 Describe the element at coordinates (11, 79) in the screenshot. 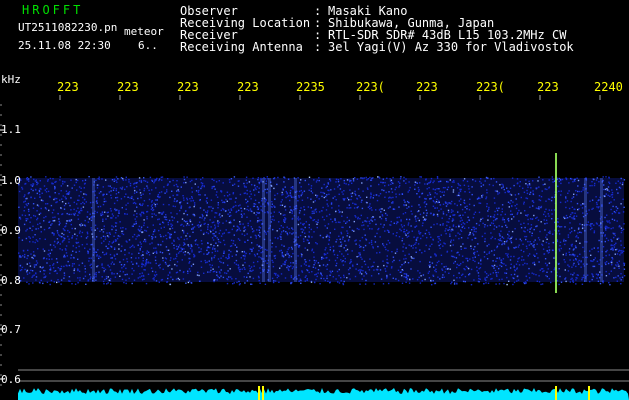

I see `y-axis-unit: kHz` at that location.